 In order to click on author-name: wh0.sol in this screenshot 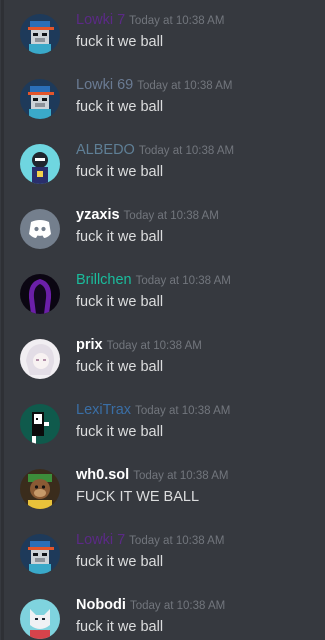, I will do `click(102, 475)`.